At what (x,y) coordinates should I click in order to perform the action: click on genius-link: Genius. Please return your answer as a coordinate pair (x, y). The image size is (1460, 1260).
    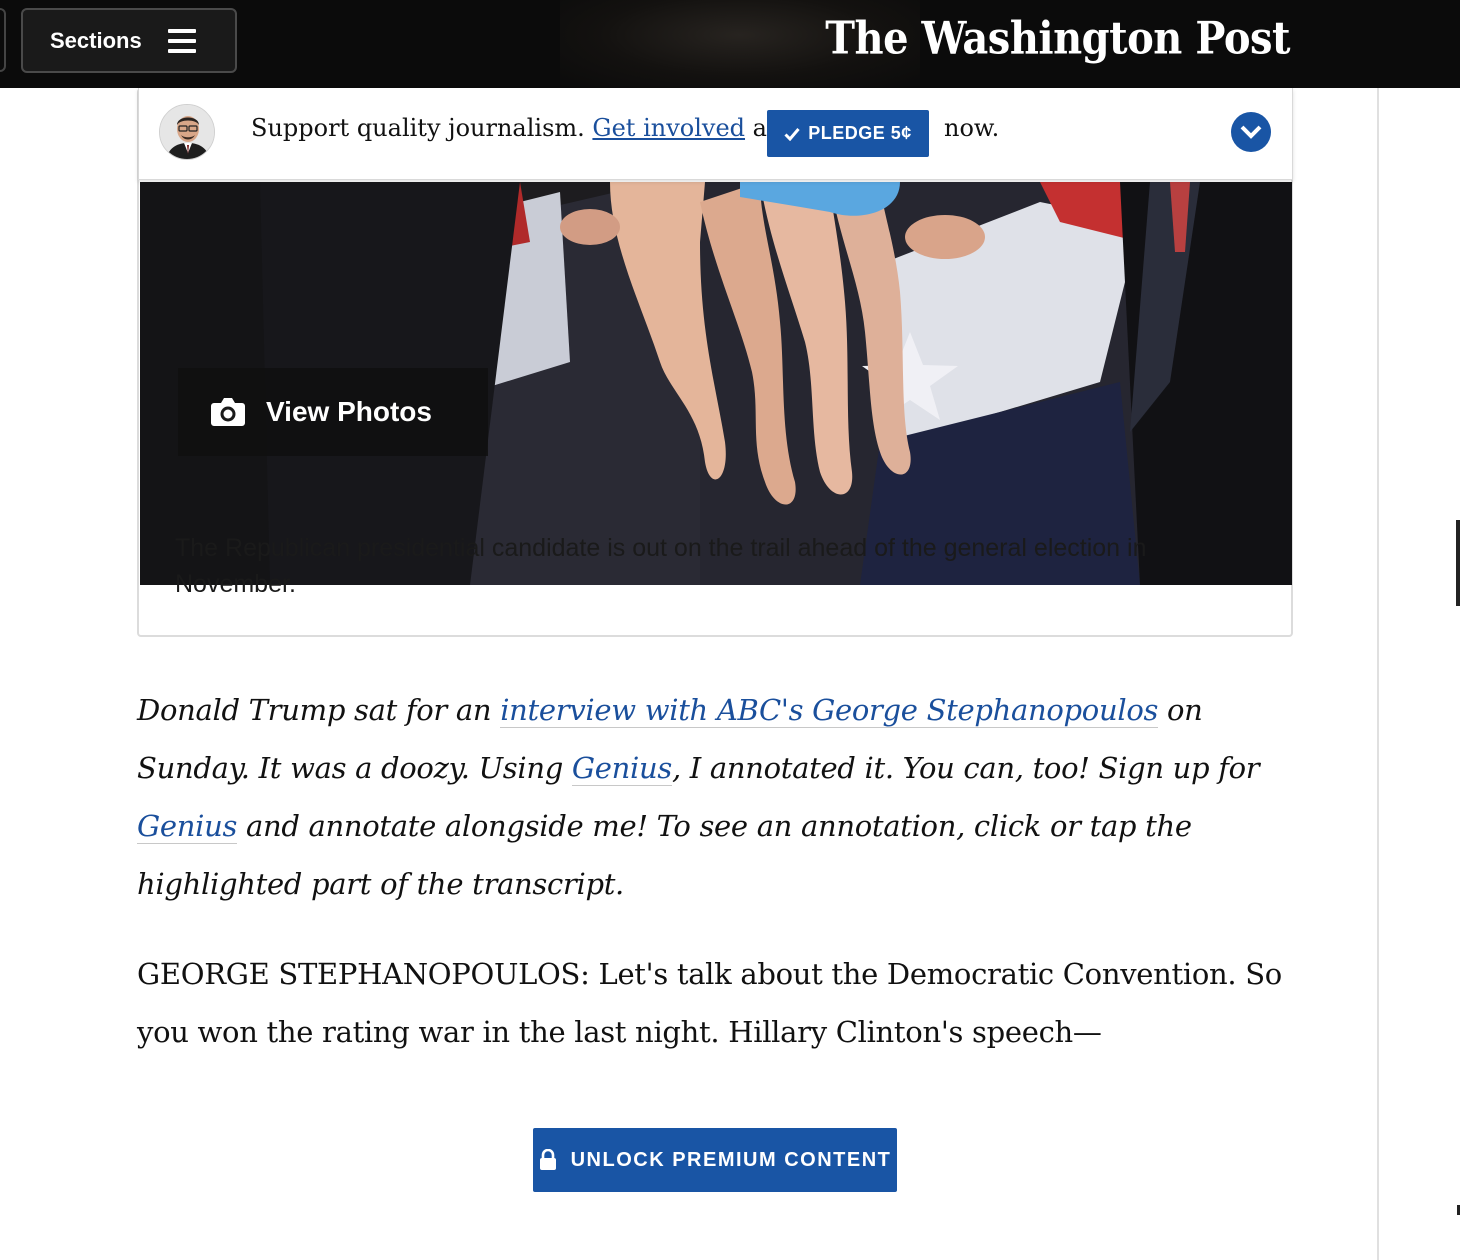
    Looking at the image, I should click on (621, 768).